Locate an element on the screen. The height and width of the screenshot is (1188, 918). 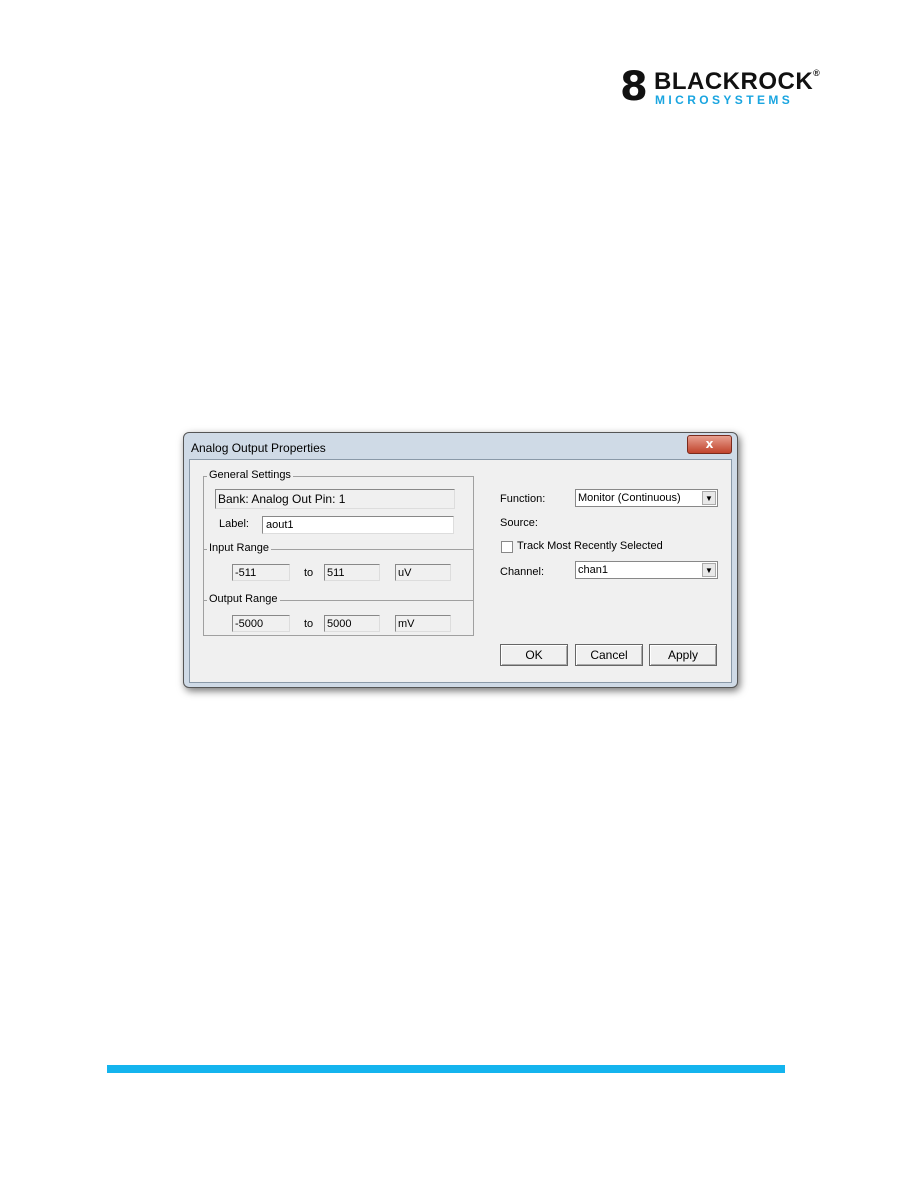
blackrock-logo: 8 BLACKROCK® MICROSYSTEMS is located at coordinates (723, 87).